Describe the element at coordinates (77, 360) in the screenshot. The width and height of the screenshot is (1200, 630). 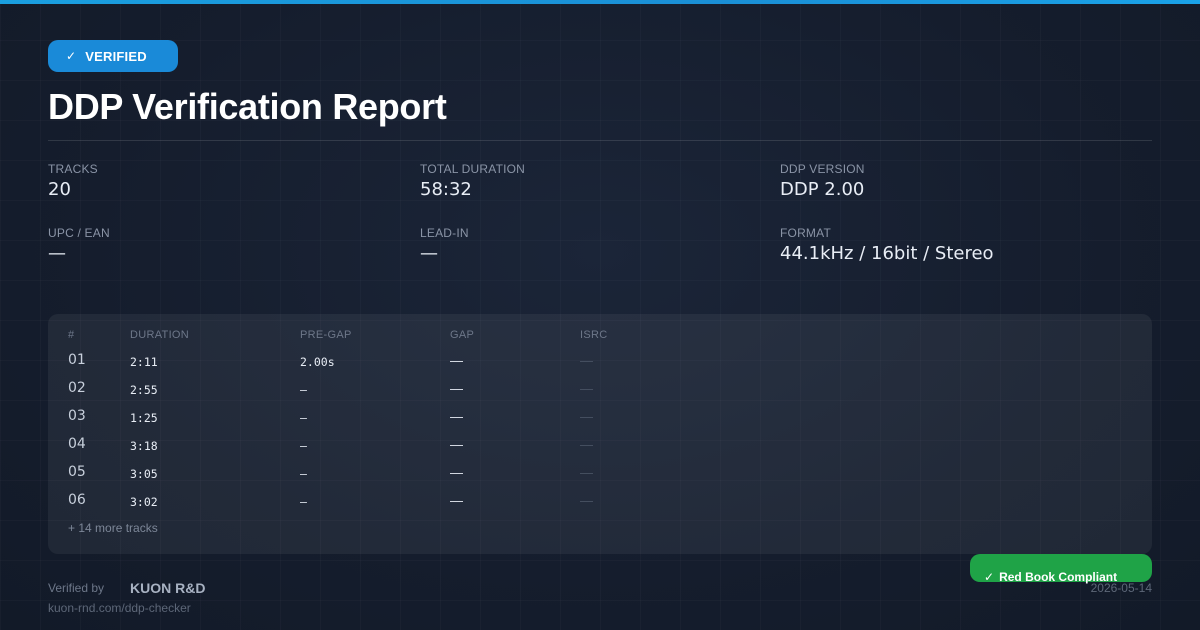
I see `track-number: 01` at that location.